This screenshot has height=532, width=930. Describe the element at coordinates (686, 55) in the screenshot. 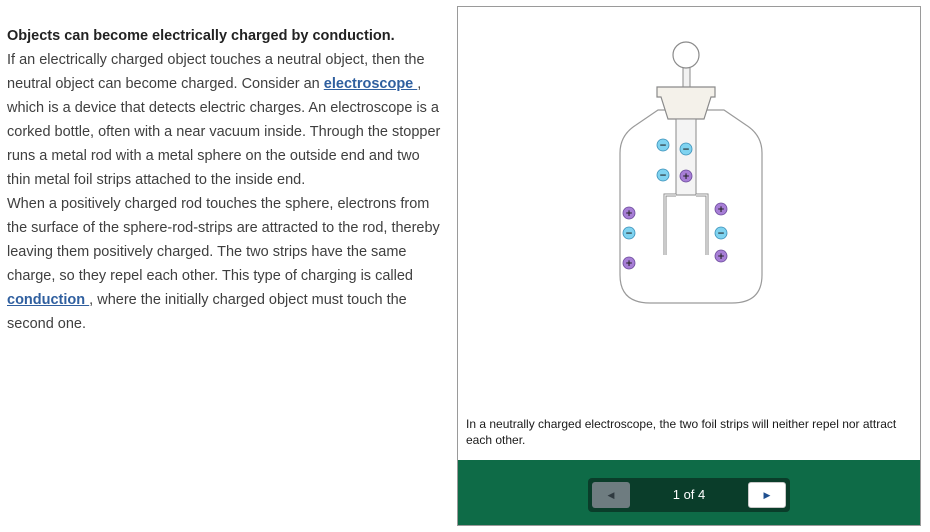

I see `metal-sphere` at that location.